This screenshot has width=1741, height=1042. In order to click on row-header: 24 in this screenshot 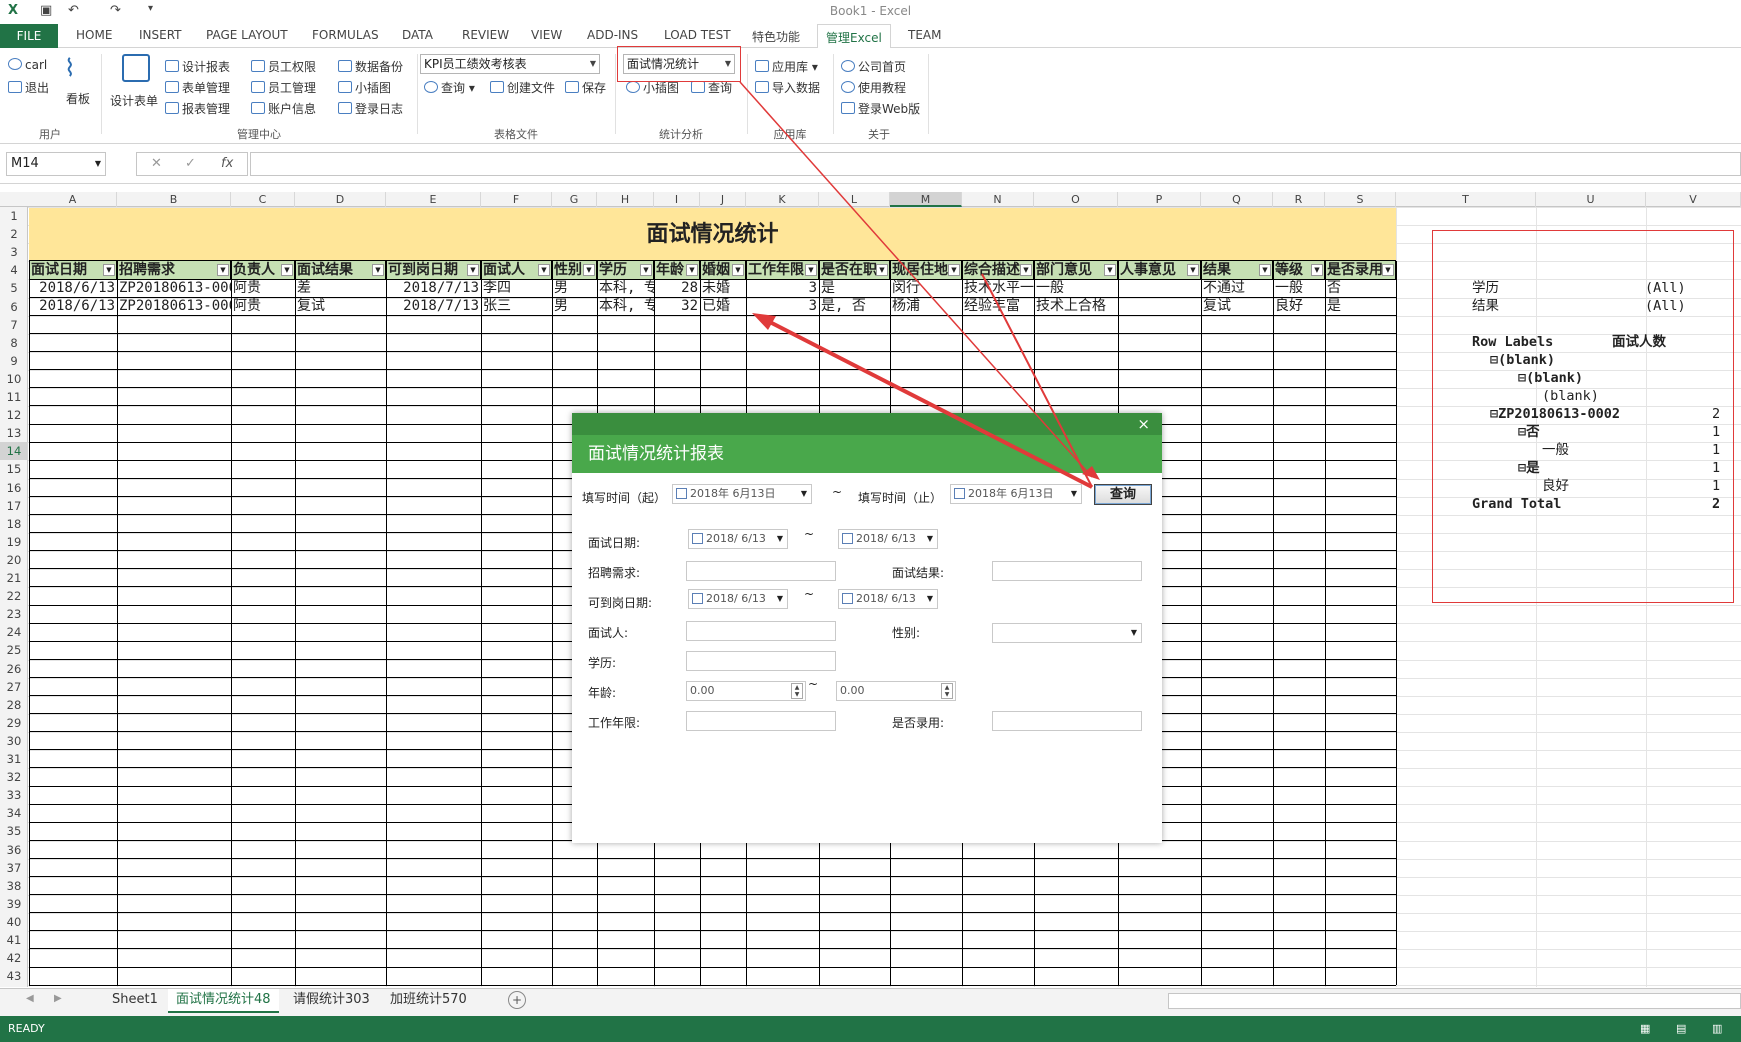, I will do `click(14, 632)`.